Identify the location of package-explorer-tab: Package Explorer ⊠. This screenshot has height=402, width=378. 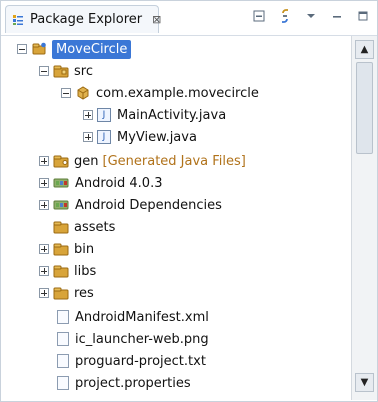
(83, 19).